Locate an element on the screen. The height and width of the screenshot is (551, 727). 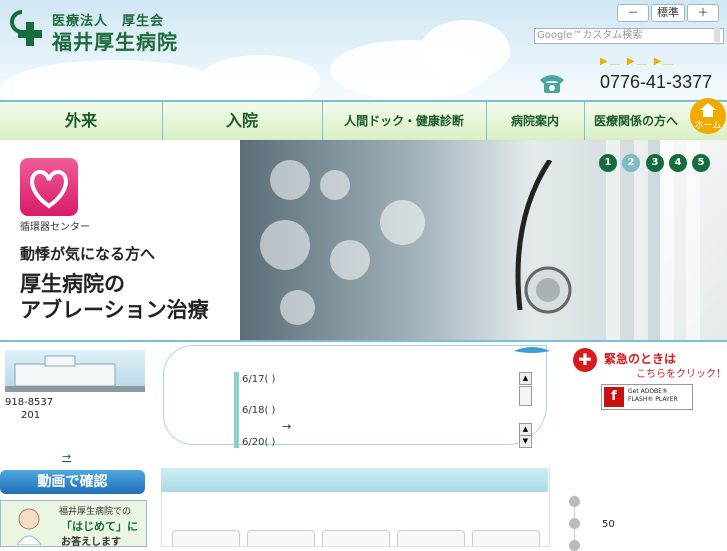
news-accent-bar is located at coordinates (236, 410).